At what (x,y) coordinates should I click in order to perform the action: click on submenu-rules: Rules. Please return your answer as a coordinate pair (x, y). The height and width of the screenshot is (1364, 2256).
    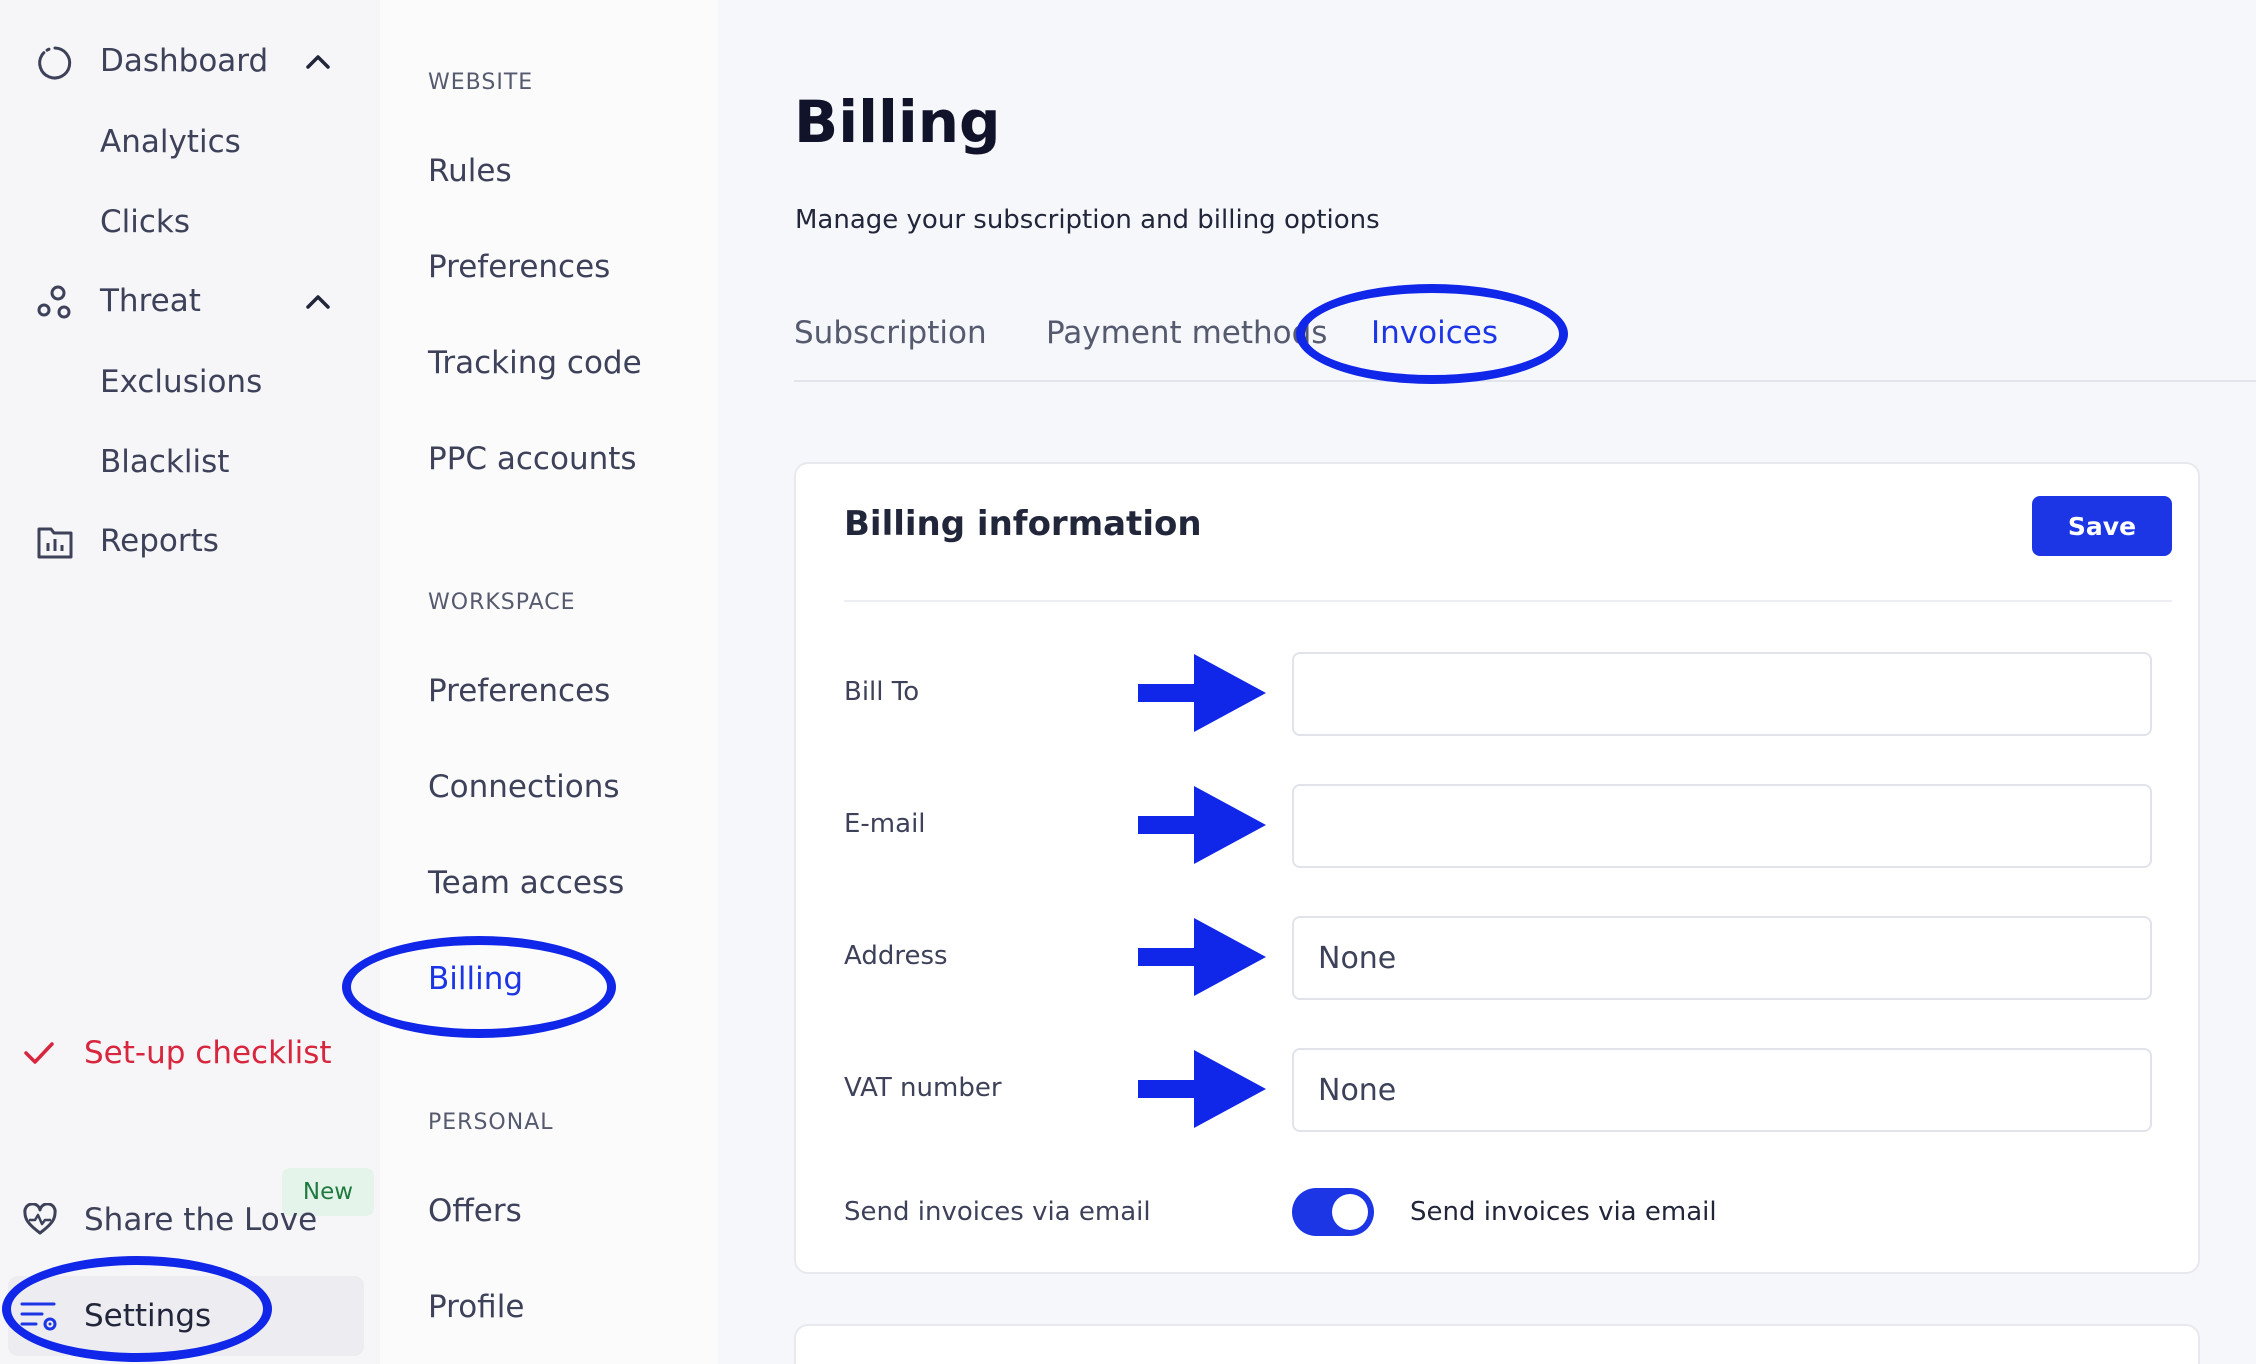
    Looking at the image, I should click on (470, 171).